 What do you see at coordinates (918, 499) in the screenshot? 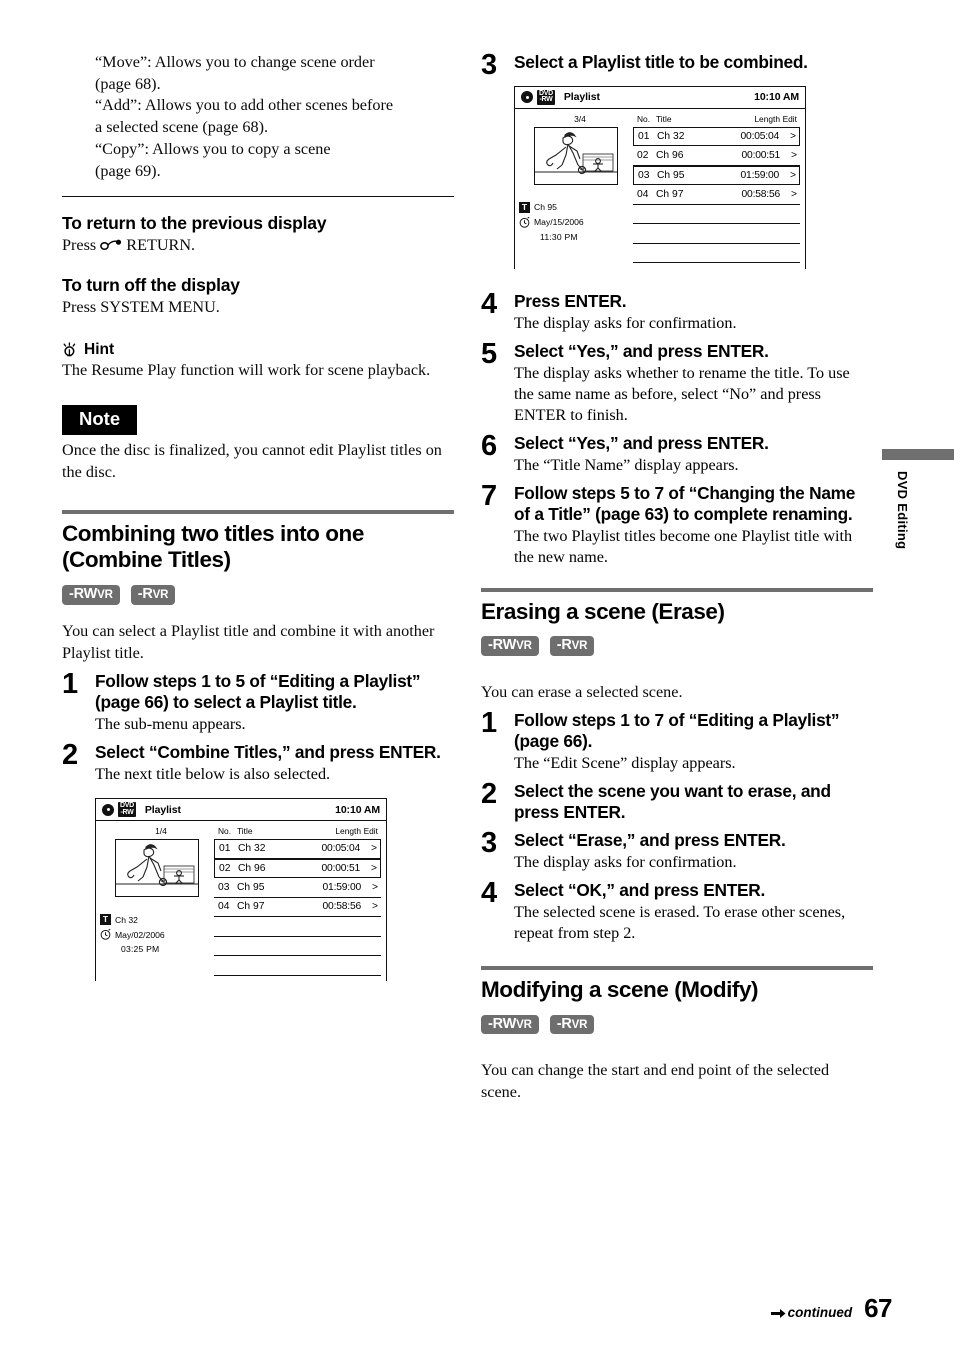
I see `side-tab: DVD Editing` at bounding box center [918, 499].